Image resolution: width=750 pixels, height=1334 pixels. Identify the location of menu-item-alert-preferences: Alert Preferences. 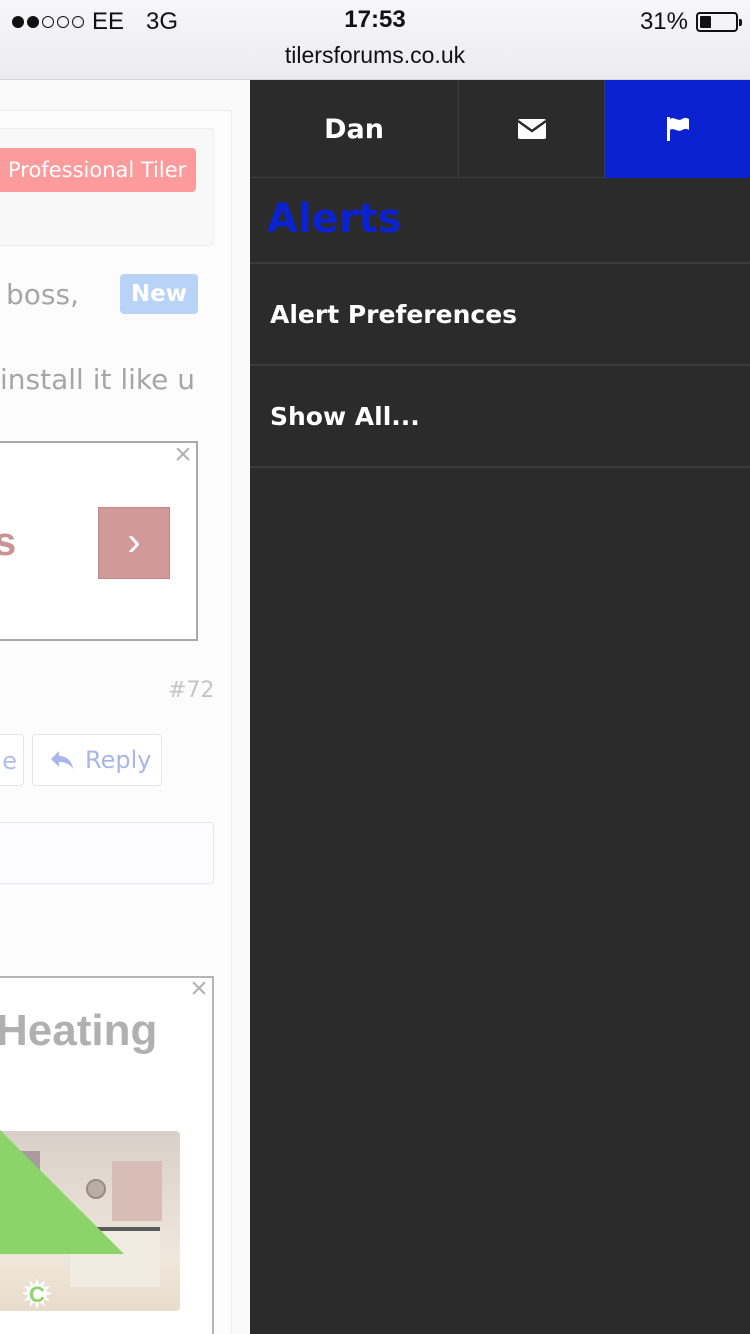
(500, 313).